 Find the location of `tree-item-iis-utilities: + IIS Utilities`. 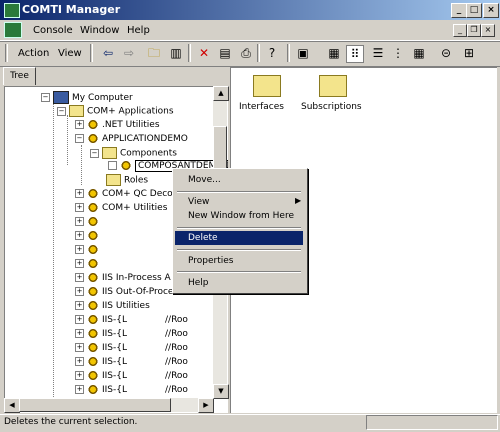

tree-item-iis-utilities: + IIS Utilities is located at coordinates (112, 306).